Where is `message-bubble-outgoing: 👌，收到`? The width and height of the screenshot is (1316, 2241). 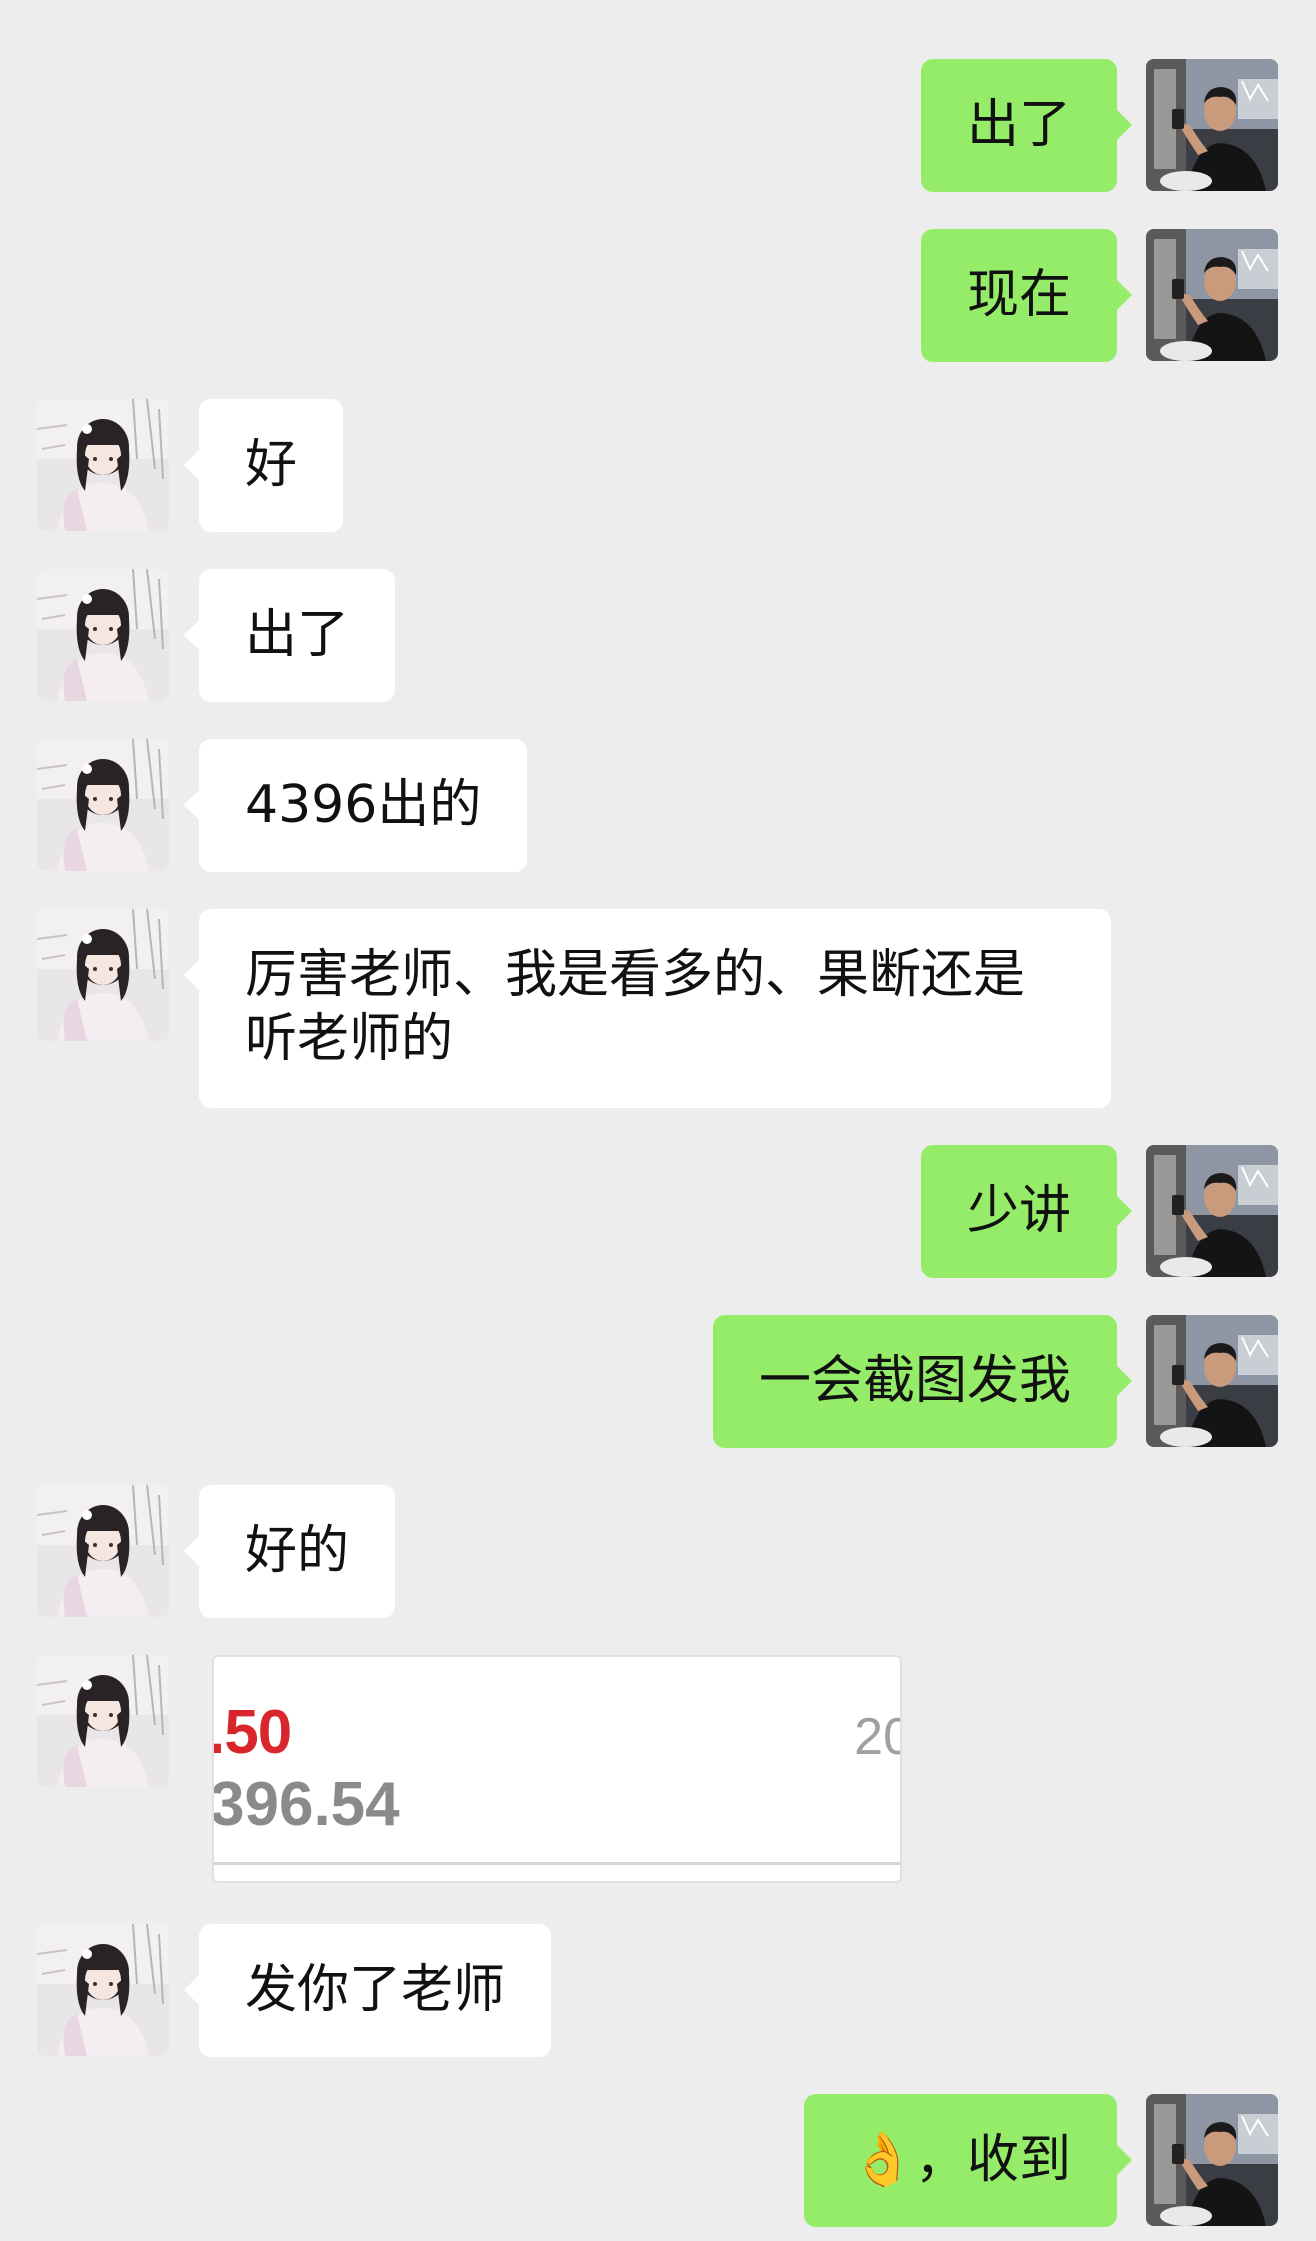
message-bubble-outgoing: 👌，收到 is located at coordinates (968, 2160).